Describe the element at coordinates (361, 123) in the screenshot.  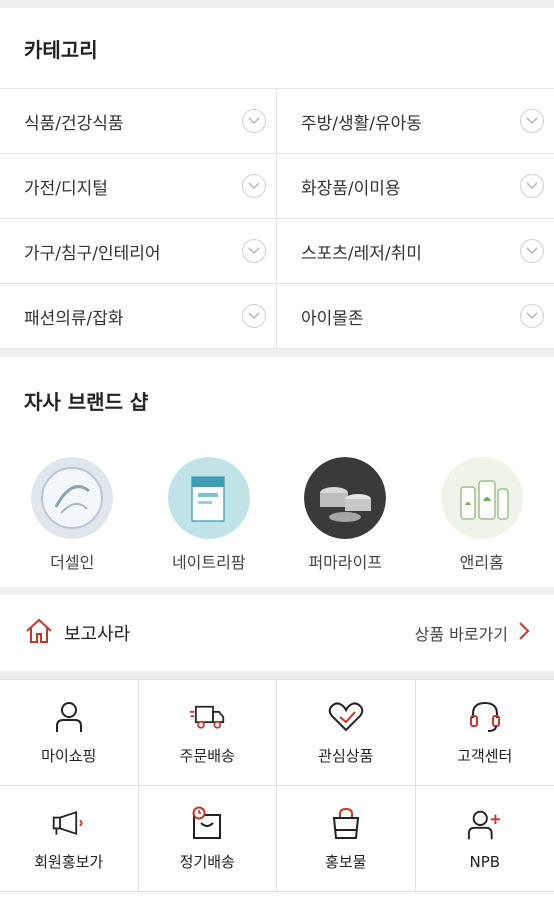
I see `category-label: 주방/생활/유아동` at that location.